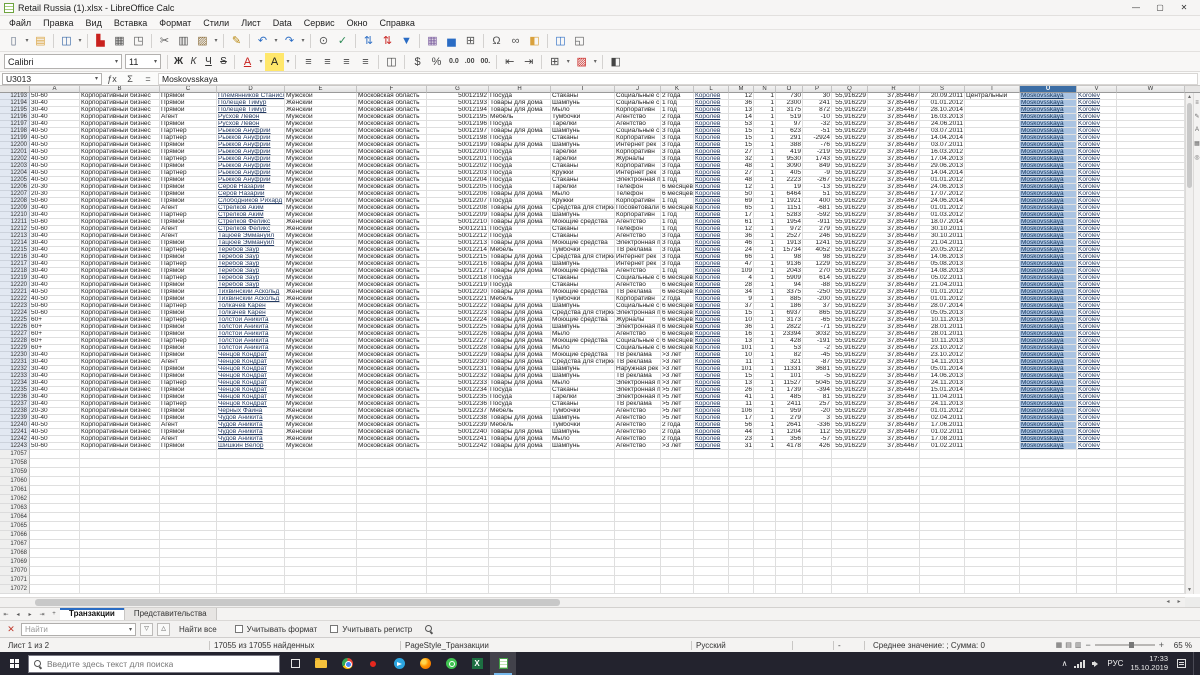 The width and height of the screenshot is (1200, 675). Describe the element at coordinates (595, 62) in the screenshot. I see `chevron-down-icon: ▾` at that location.